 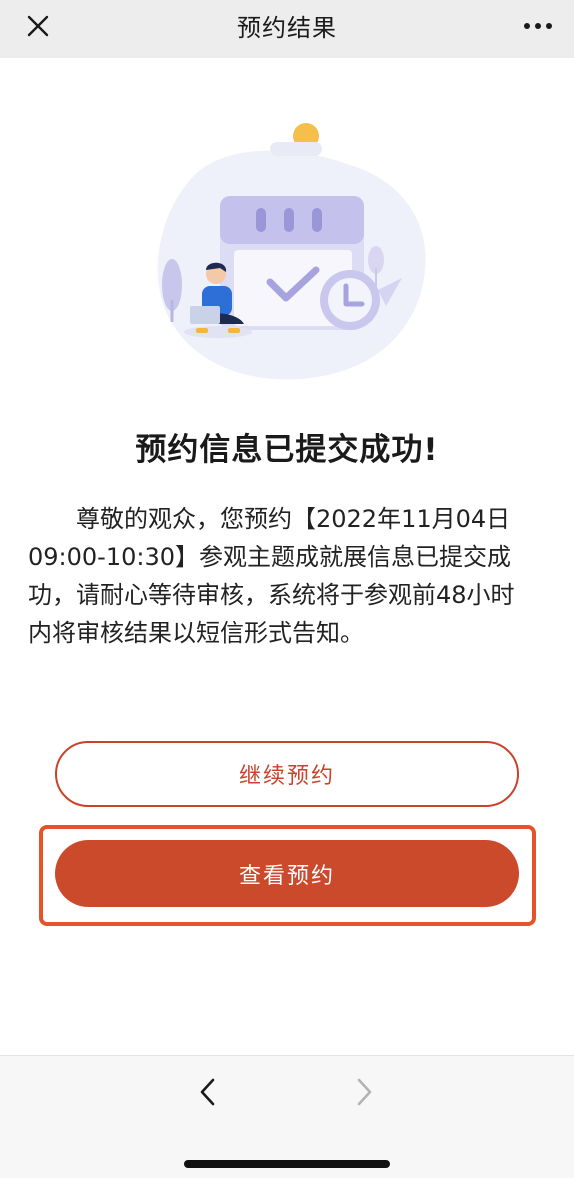 What do you see at coordinates (196, 633) in the screenshot?
I see `message-line: 内将审核结果以短信形式告知。` at bounding box center [196, 633].